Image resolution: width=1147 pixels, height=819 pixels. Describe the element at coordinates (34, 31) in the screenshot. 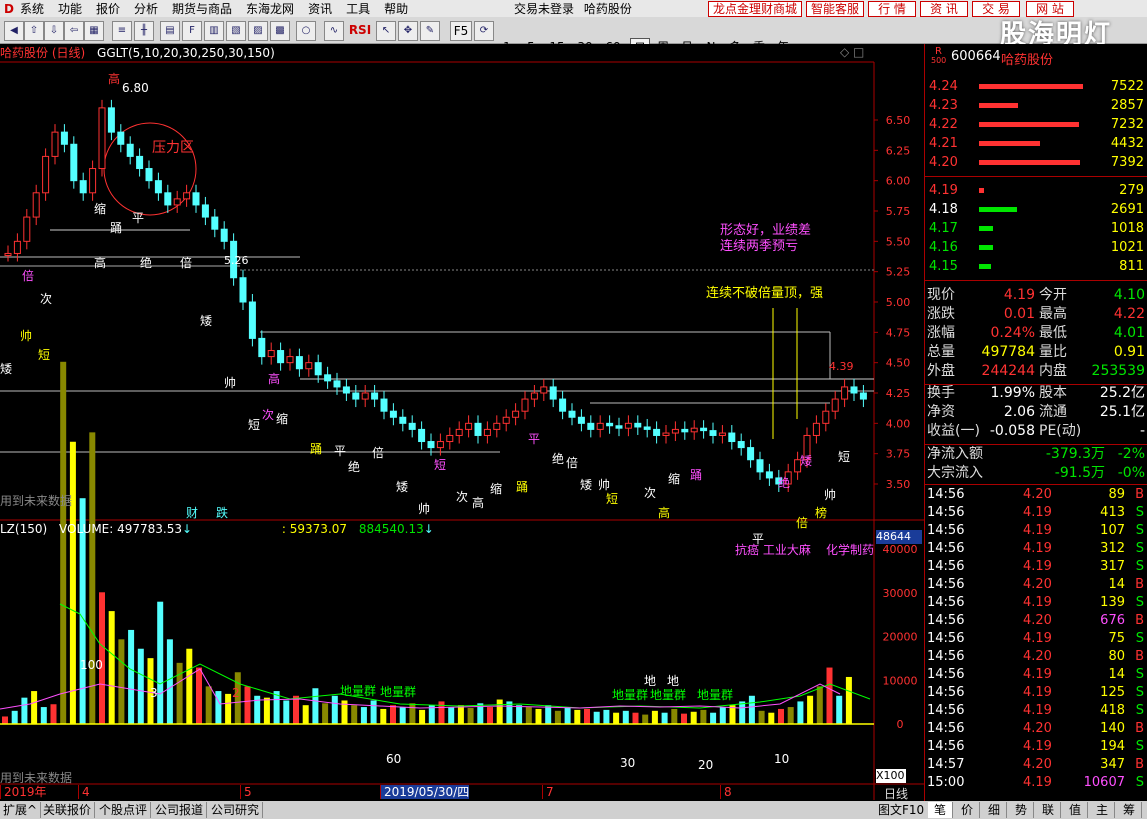

I see `up-icon: ⇧` at that location.